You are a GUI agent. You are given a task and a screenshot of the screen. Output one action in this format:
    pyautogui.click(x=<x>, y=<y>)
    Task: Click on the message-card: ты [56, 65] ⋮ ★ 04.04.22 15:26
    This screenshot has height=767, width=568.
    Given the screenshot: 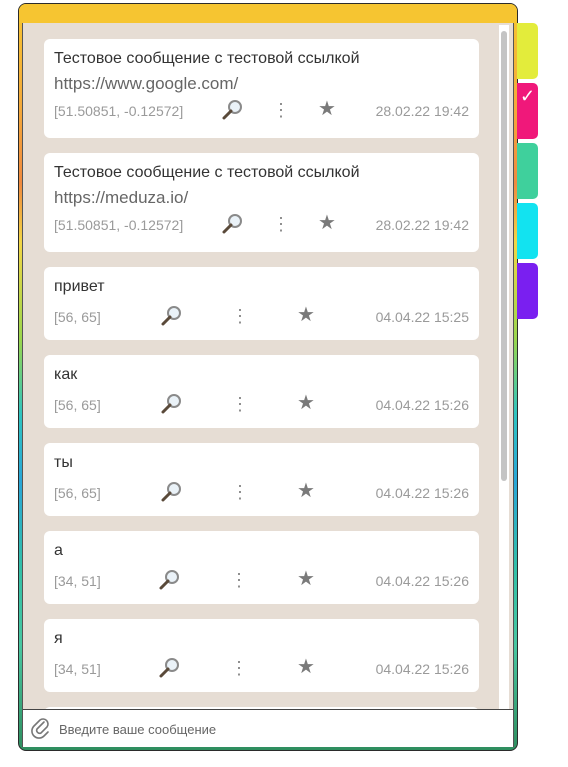 What is the action you would take?
    pyautogui.click(x=261, y=479)
    